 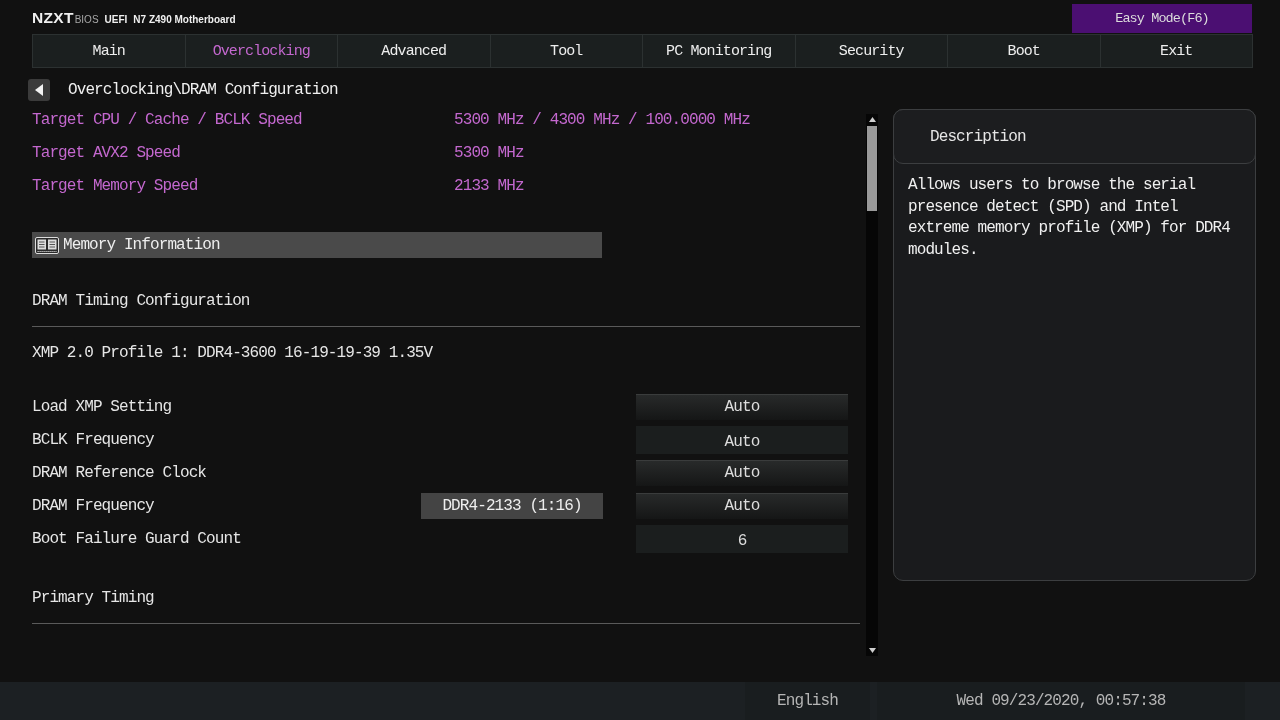 What do you see at coordinates (742, 538) in the screenshot?
I see `input-field: 6` at bounding box center [742, 538].